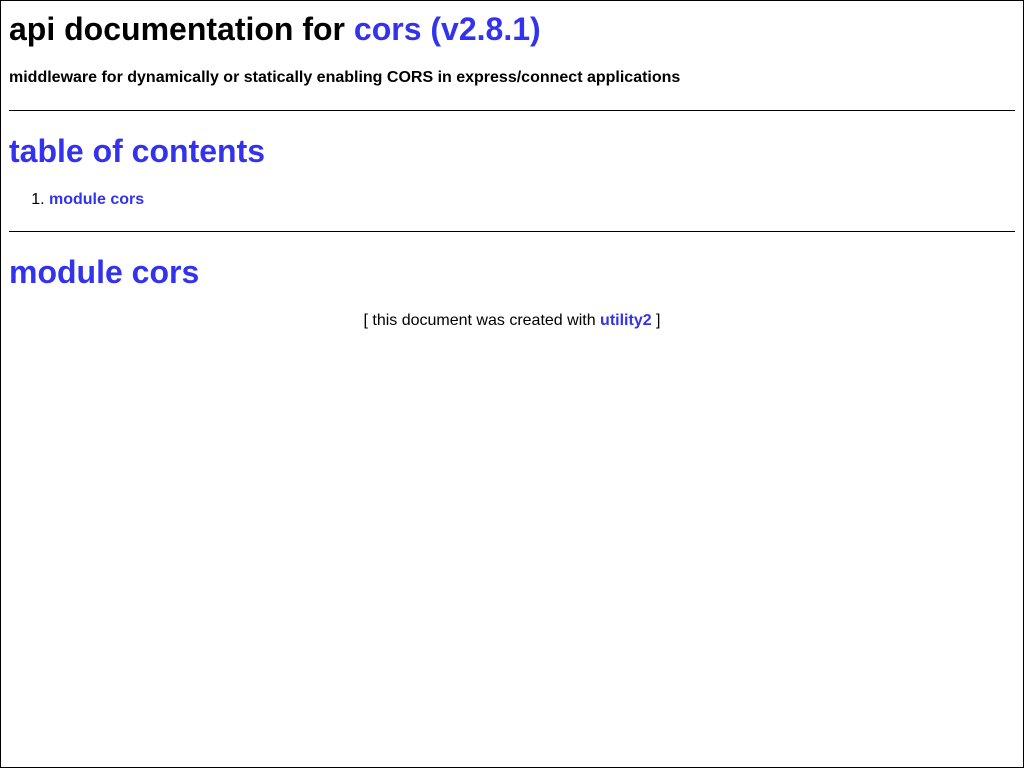 The height and width of the screenshot is (768, 1024). What do you see at coordinates (137, 151) in the screenshot?
I see `toc-heading-link: table of contents` at bounding box center [137, 151].